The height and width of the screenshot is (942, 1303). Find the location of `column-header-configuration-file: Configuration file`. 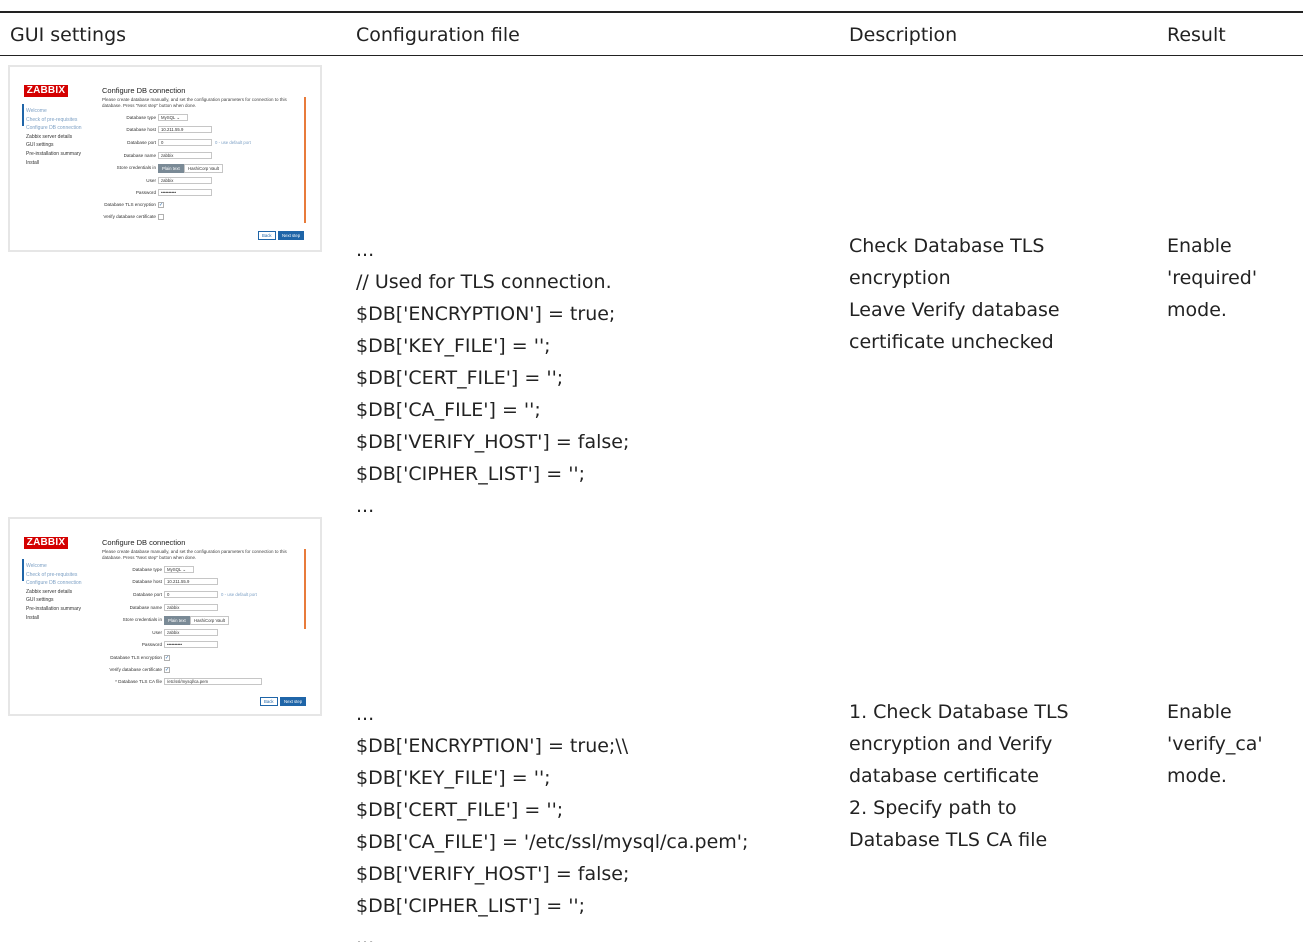

column-header-configuration-file: Configuration file is located at coordinates (438, 35).